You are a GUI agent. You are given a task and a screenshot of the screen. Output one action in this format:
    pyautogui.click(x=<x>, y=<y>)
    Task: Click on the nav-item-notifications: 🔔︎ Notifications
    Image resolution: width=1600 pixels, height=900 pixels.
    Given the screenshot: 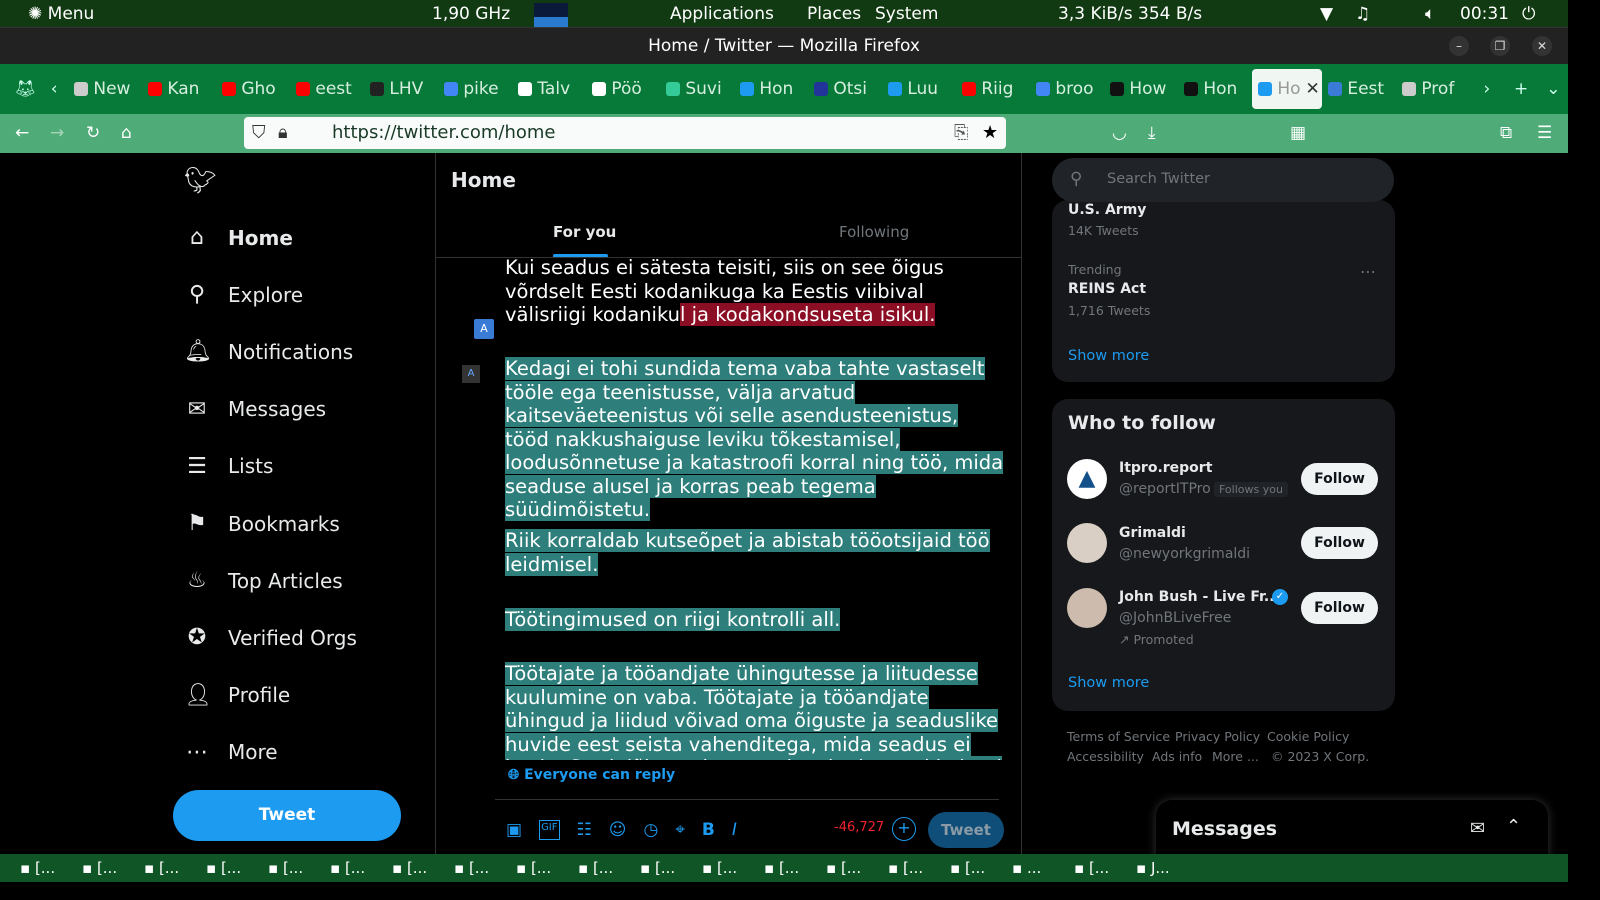 What is the action you would take?
    pyautogui.click(x=268, y=351)
    